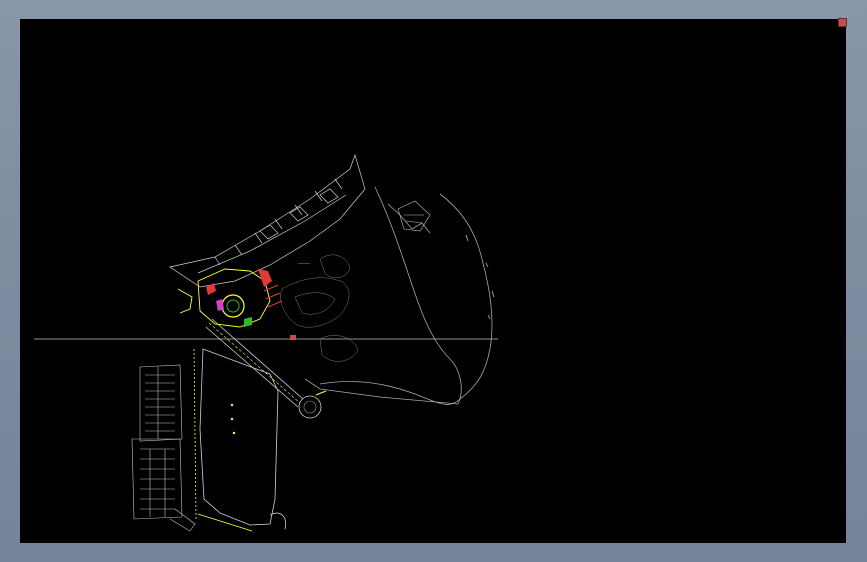  Describe the element at coordinates (240, 440) in the screenshot. I see `lake-basin` at that location.